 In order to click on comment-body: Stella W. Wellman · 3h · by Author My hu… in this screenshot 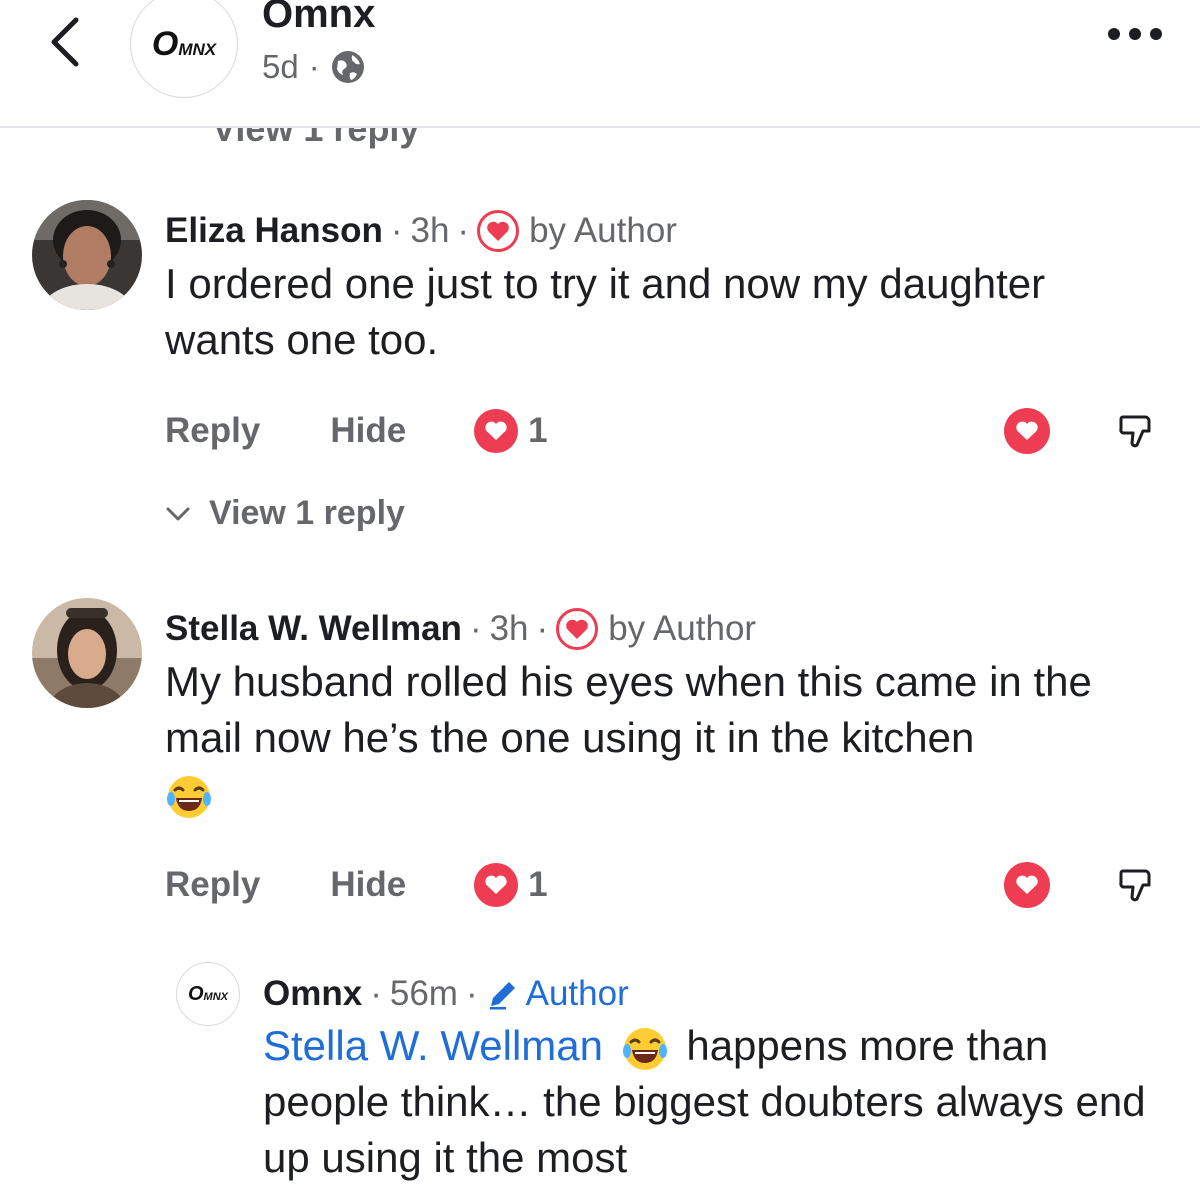, I will do `click(662, 715)`.